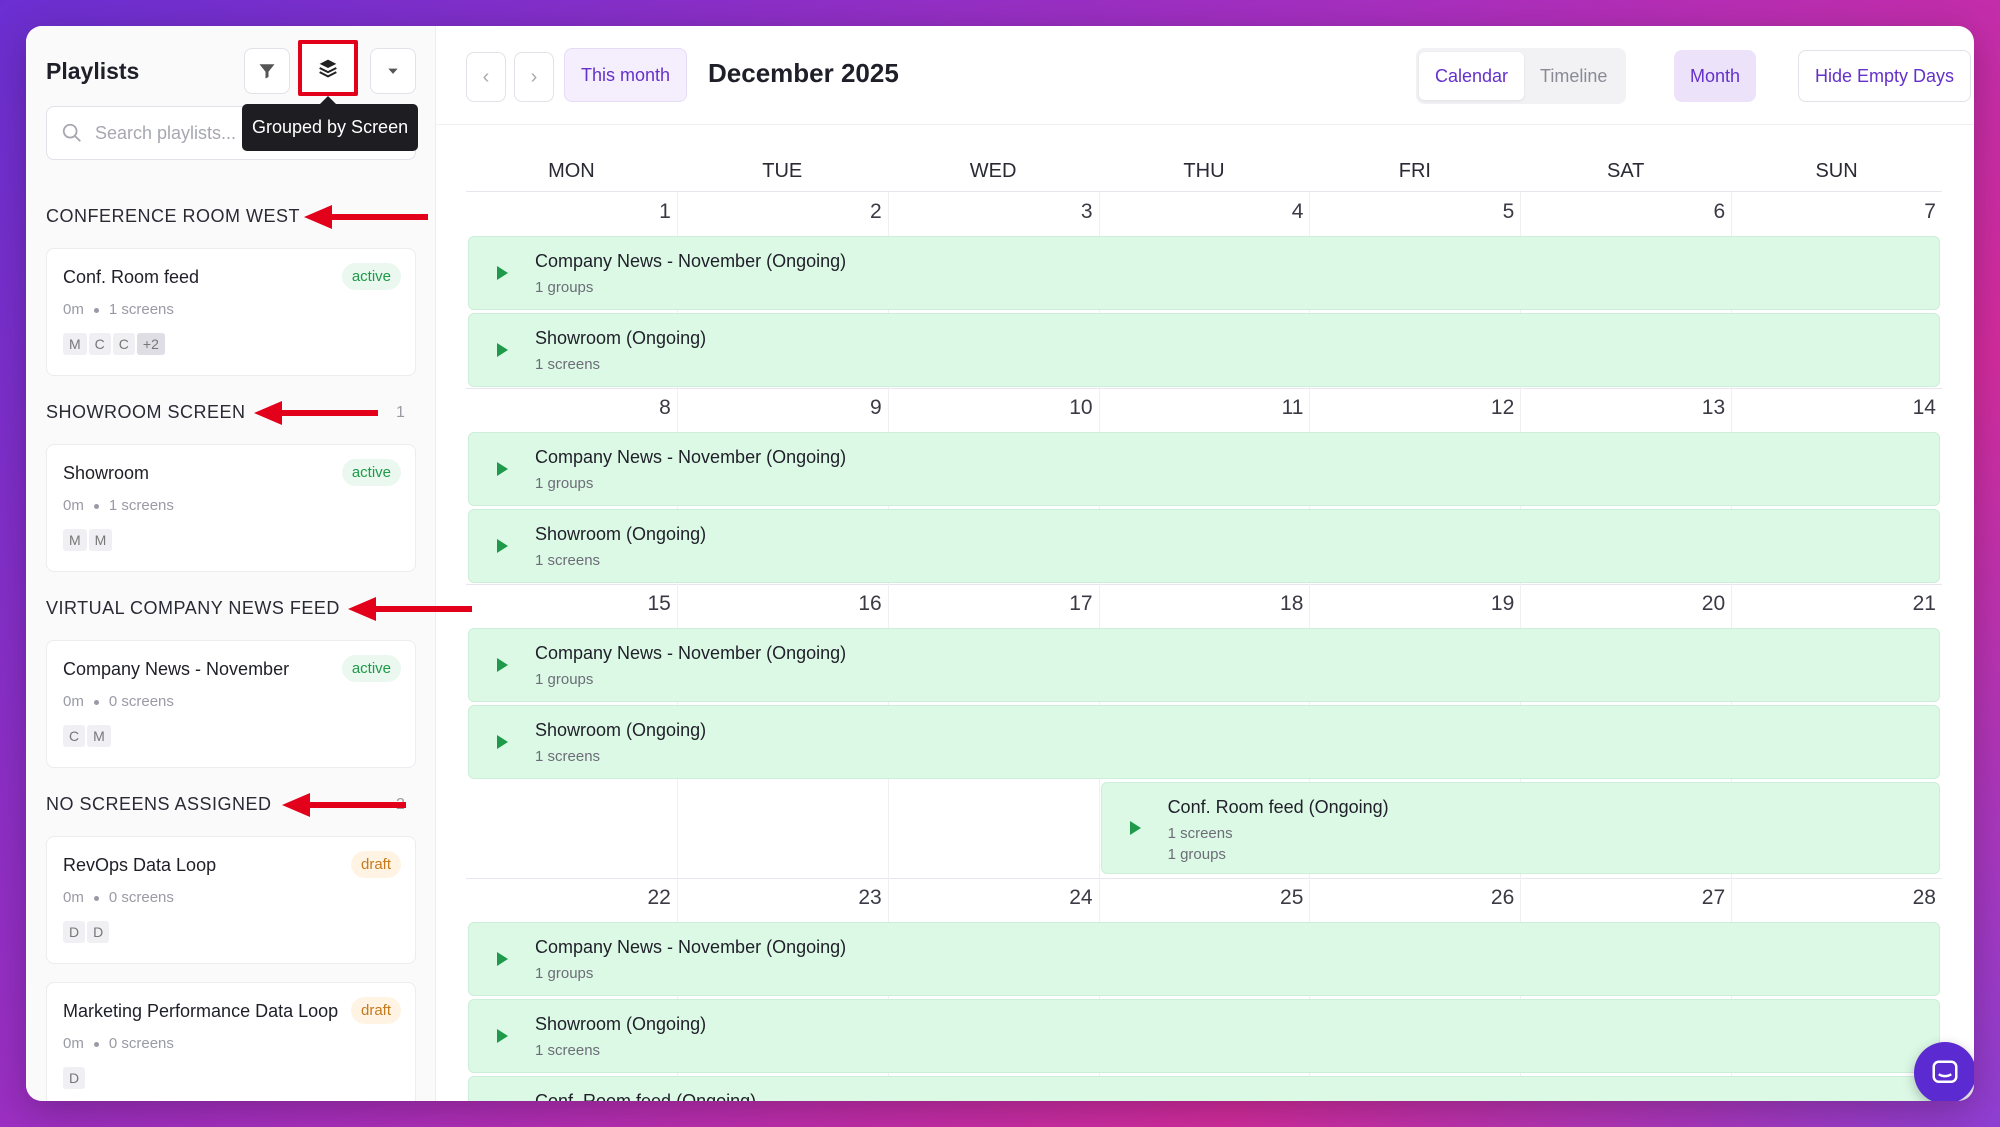 This screenshot has width=2000, height=1127. Describe the element at coordinates (568, 604) in the screenshot. I see `day-number: 15` at that location.